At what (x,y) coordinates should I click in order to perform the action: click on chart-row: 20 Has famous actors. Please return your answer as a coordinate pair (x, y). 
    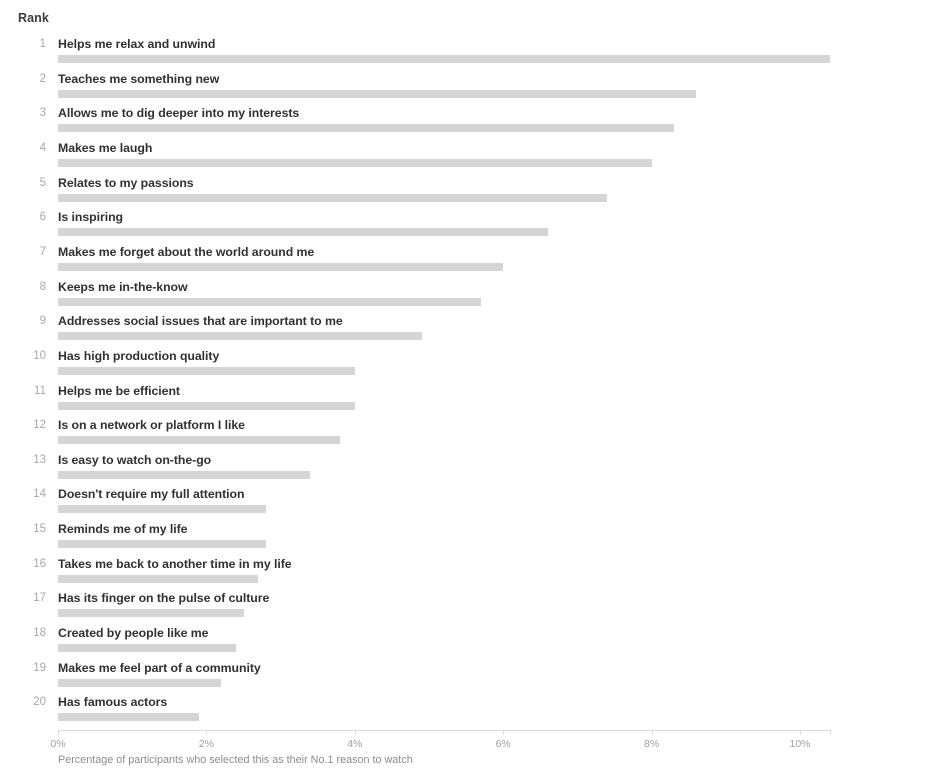
    Looking at the image, I should click on (471, 712).